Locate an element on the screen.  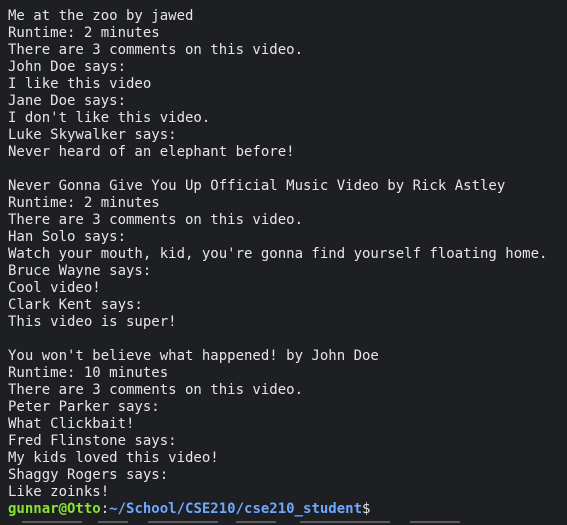
output-line: This video is super! is located at coordinates (92, 322).